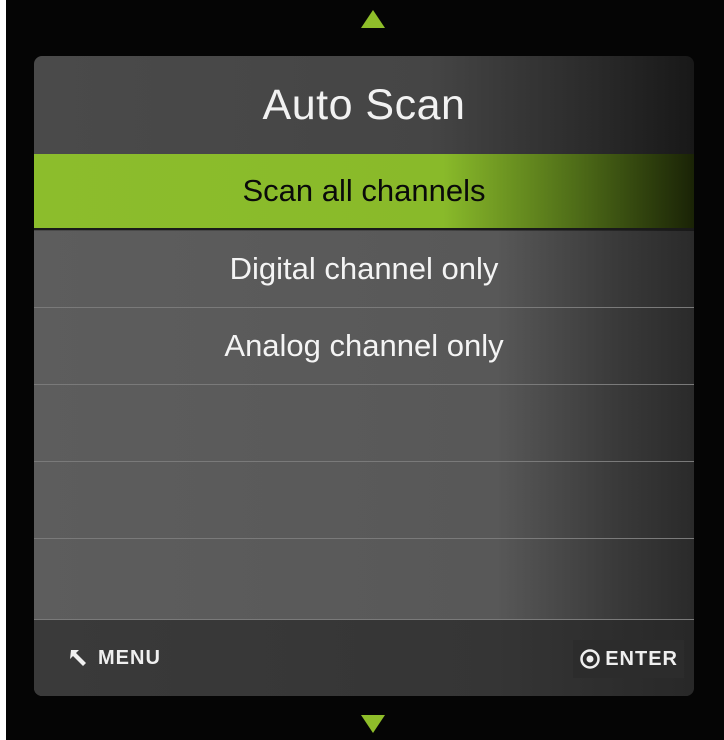 The height and width of the screenshot is (740, 724). I want to click on option-digital-channel-only: Digital channel only, so click(364, 269).